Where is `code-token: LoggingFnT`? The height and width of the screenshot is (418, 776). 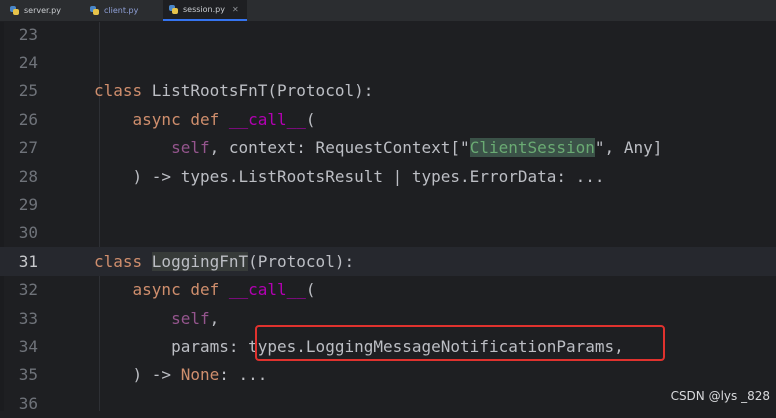 code-token: LoggingFnT is located at coordinates (200, 261).